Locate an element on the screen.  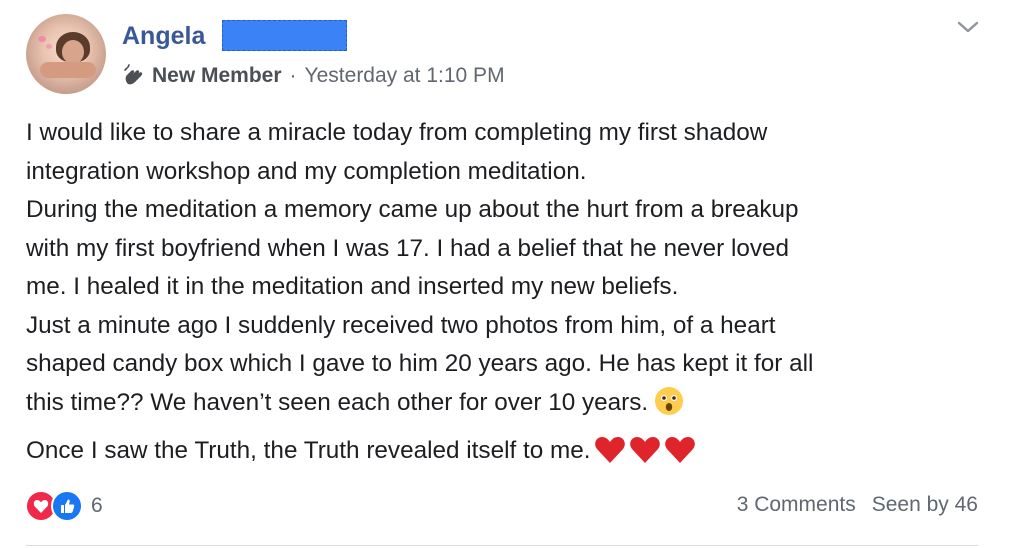
post-meta: New Member · Yesterday at 1:10 PM is located at coordinates (313, 76).